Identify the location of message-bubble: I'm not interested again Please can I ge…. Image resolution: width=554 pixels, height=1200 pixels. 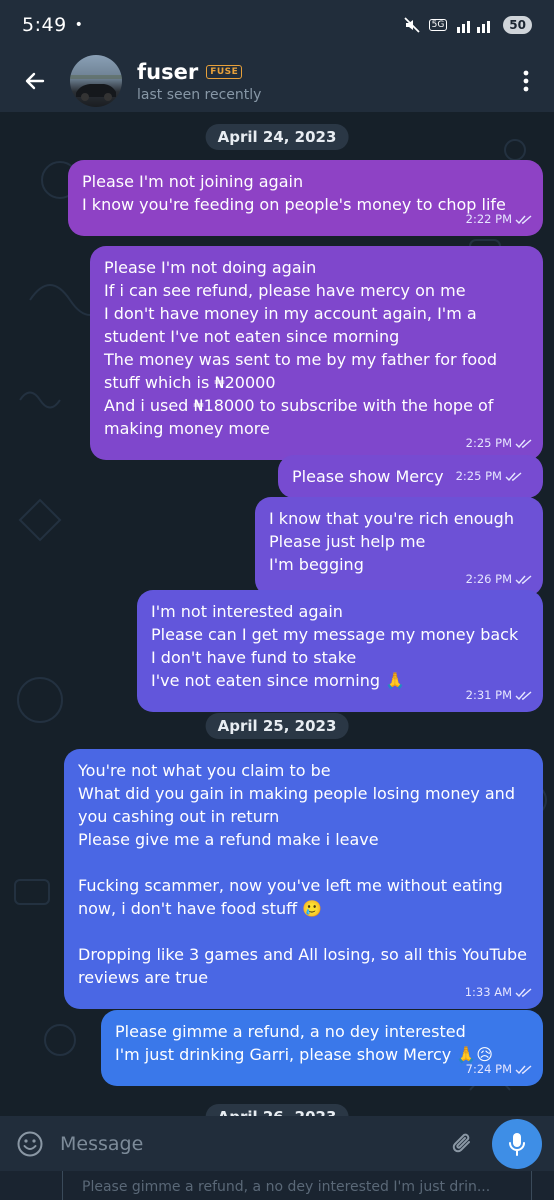
(340, 651).